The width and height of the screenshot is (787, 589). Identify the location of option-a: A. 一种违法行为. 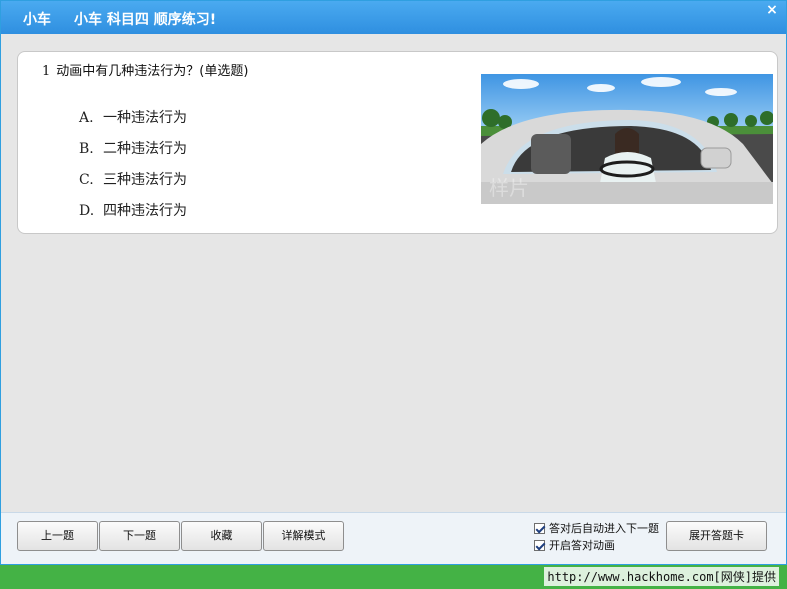
(133, 117).